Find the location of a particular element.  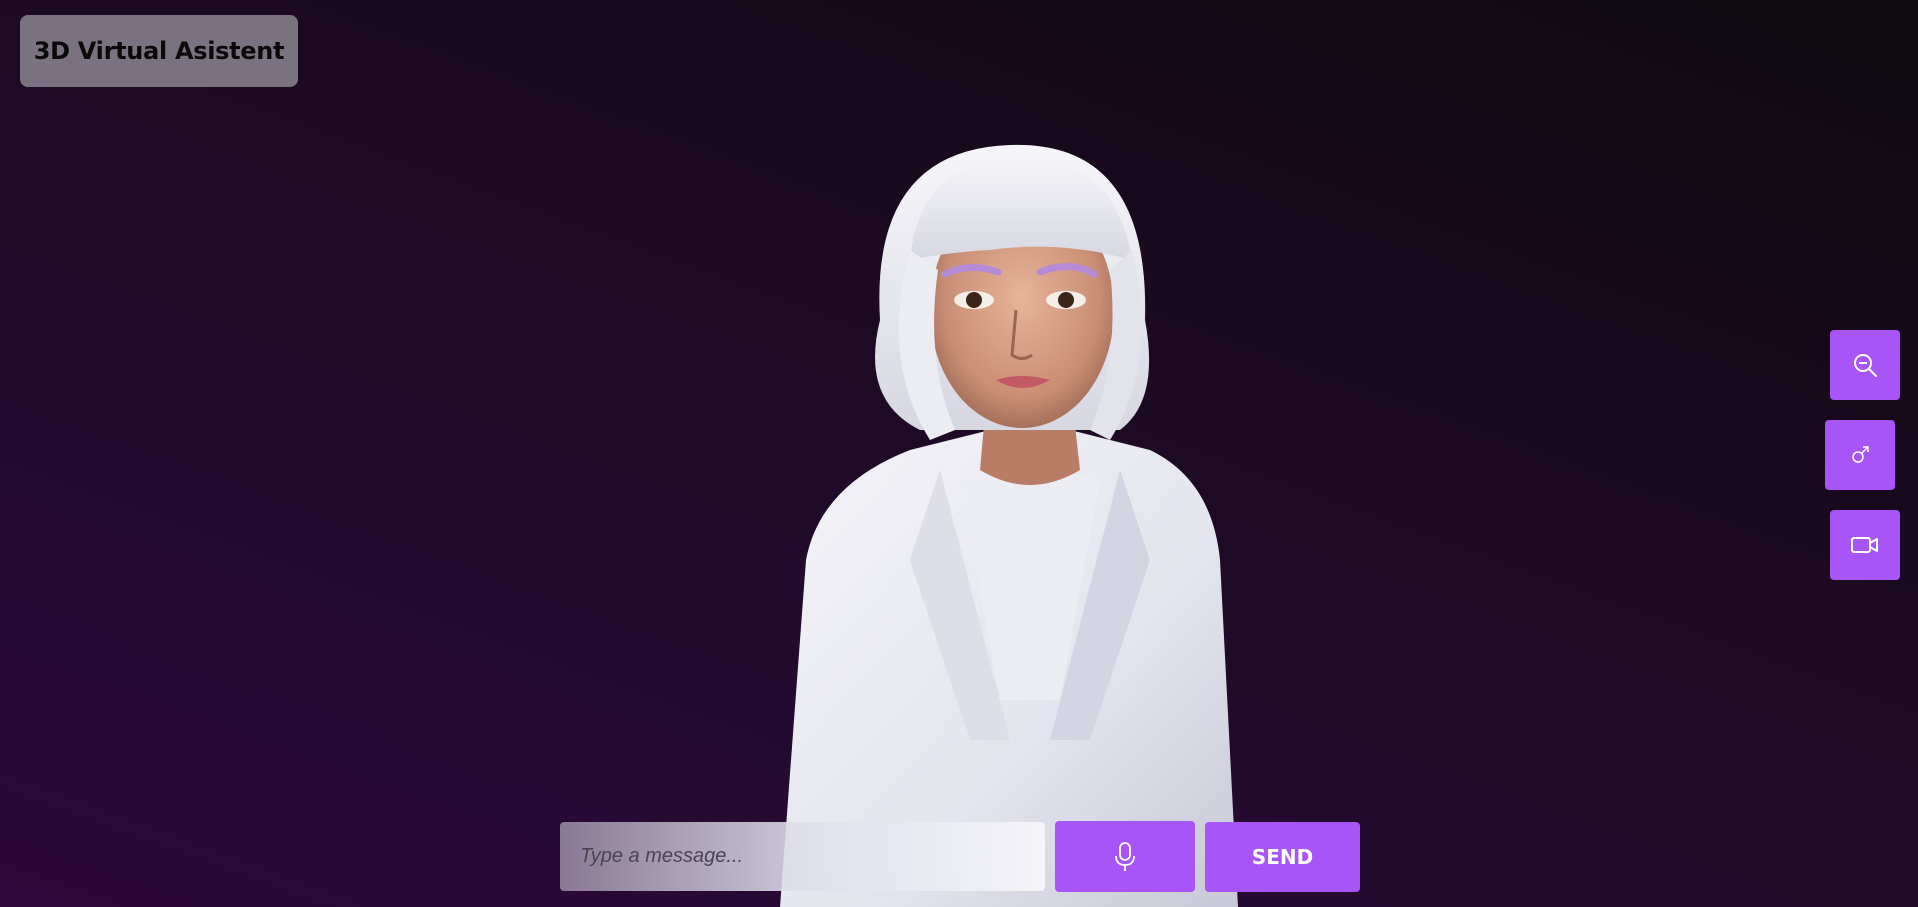

zoom-out-icon is located at coordinates (1865, 365).